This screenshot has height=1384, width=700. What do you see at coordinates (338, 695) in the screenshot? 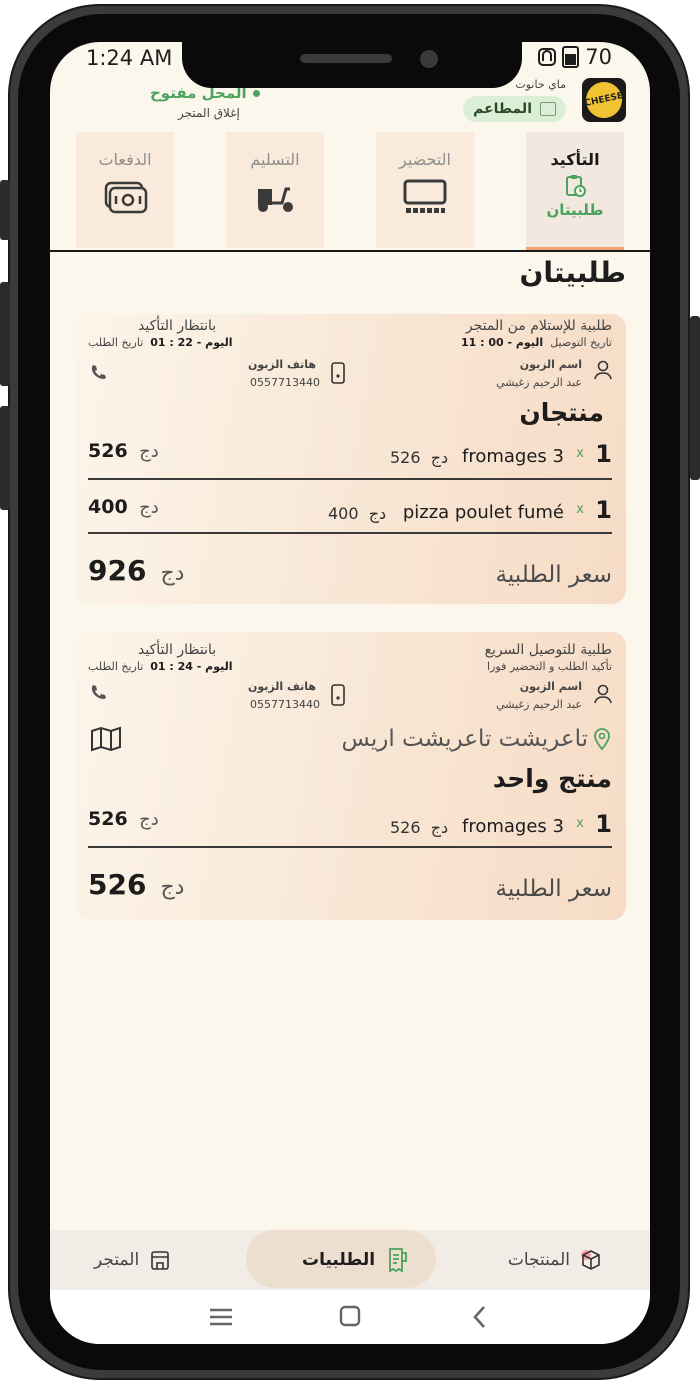
I see `phone-device-icon` at bounding box center [338, 695].